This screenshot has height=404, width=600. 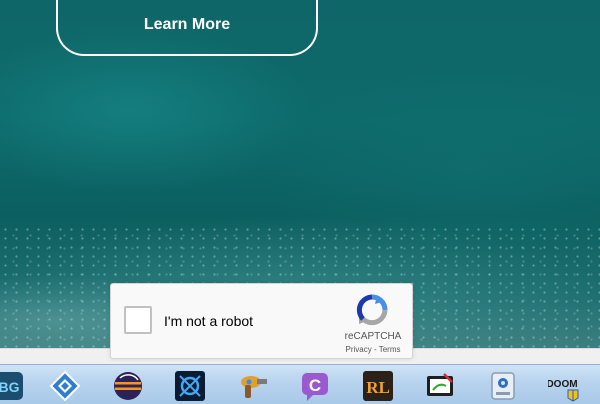 I want to click on c-chat-icon-text: C, so click(x=315, y=385).